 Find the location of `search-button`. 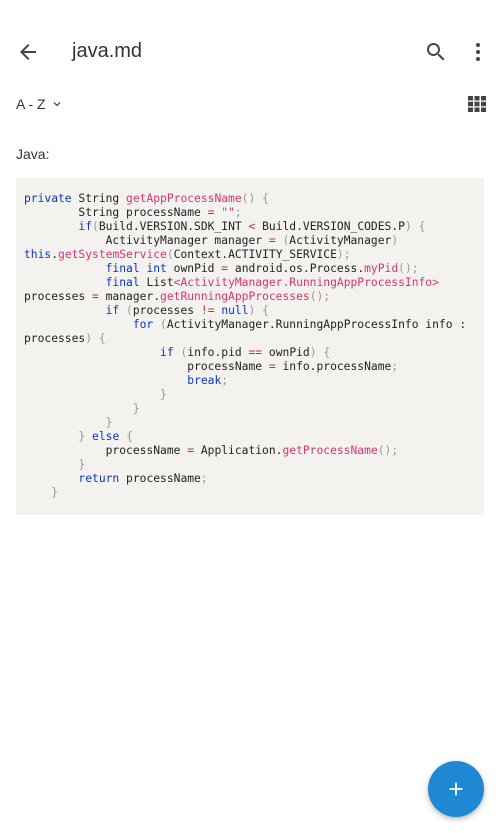

search-button is located at coordinates (436, 52).